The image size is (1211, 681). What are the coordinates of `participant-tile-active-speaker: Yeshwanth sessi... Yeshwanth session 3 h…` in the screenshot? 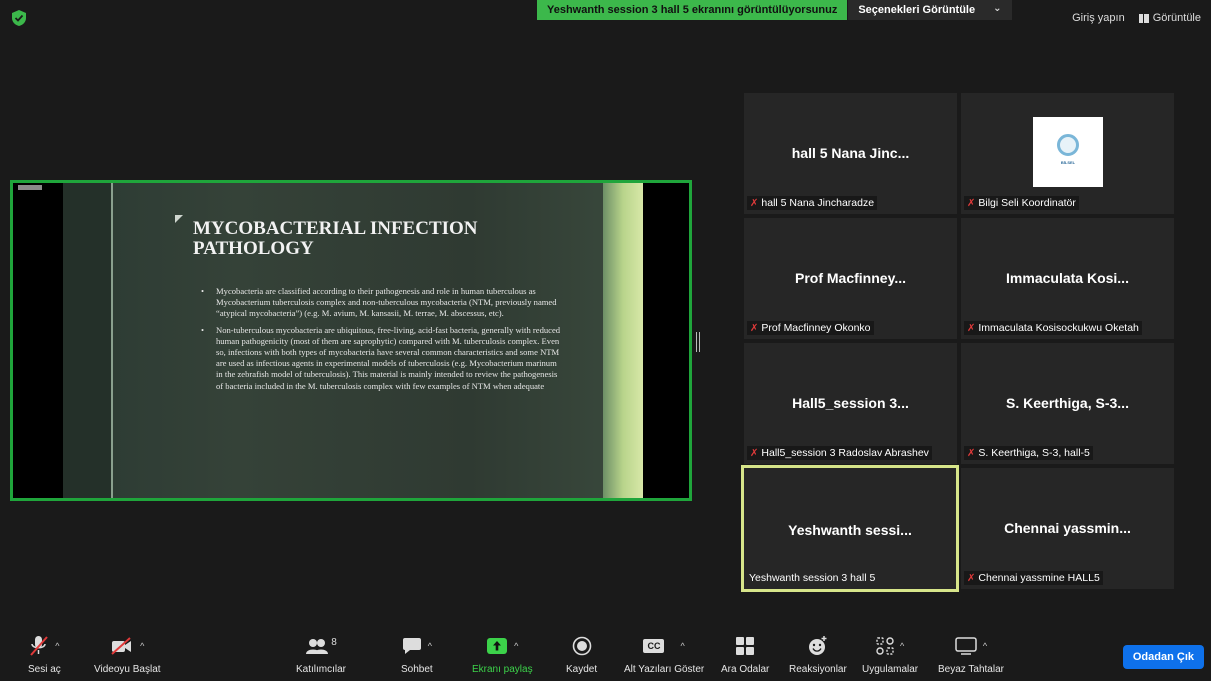 It's located at (850, 528).